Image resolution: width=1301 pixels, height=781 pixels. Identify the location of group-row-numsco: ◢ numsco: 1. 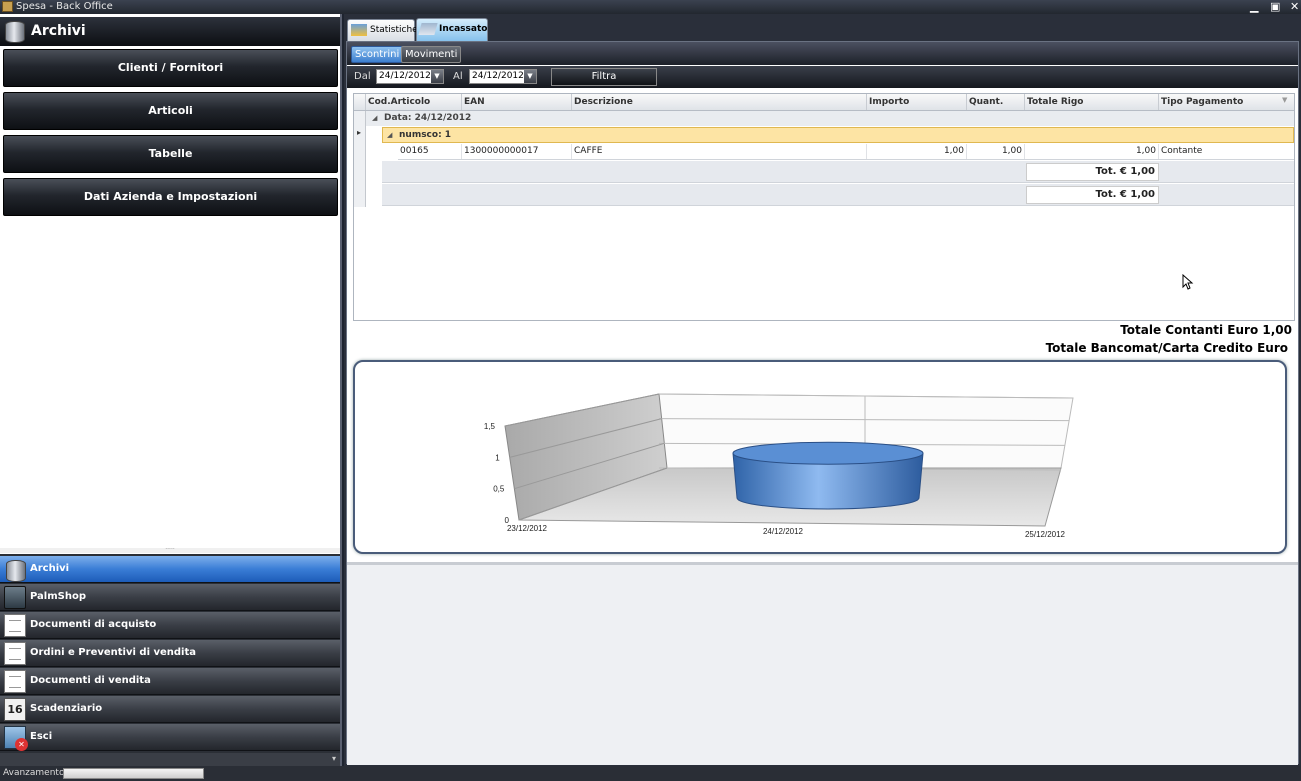
(838, 135).